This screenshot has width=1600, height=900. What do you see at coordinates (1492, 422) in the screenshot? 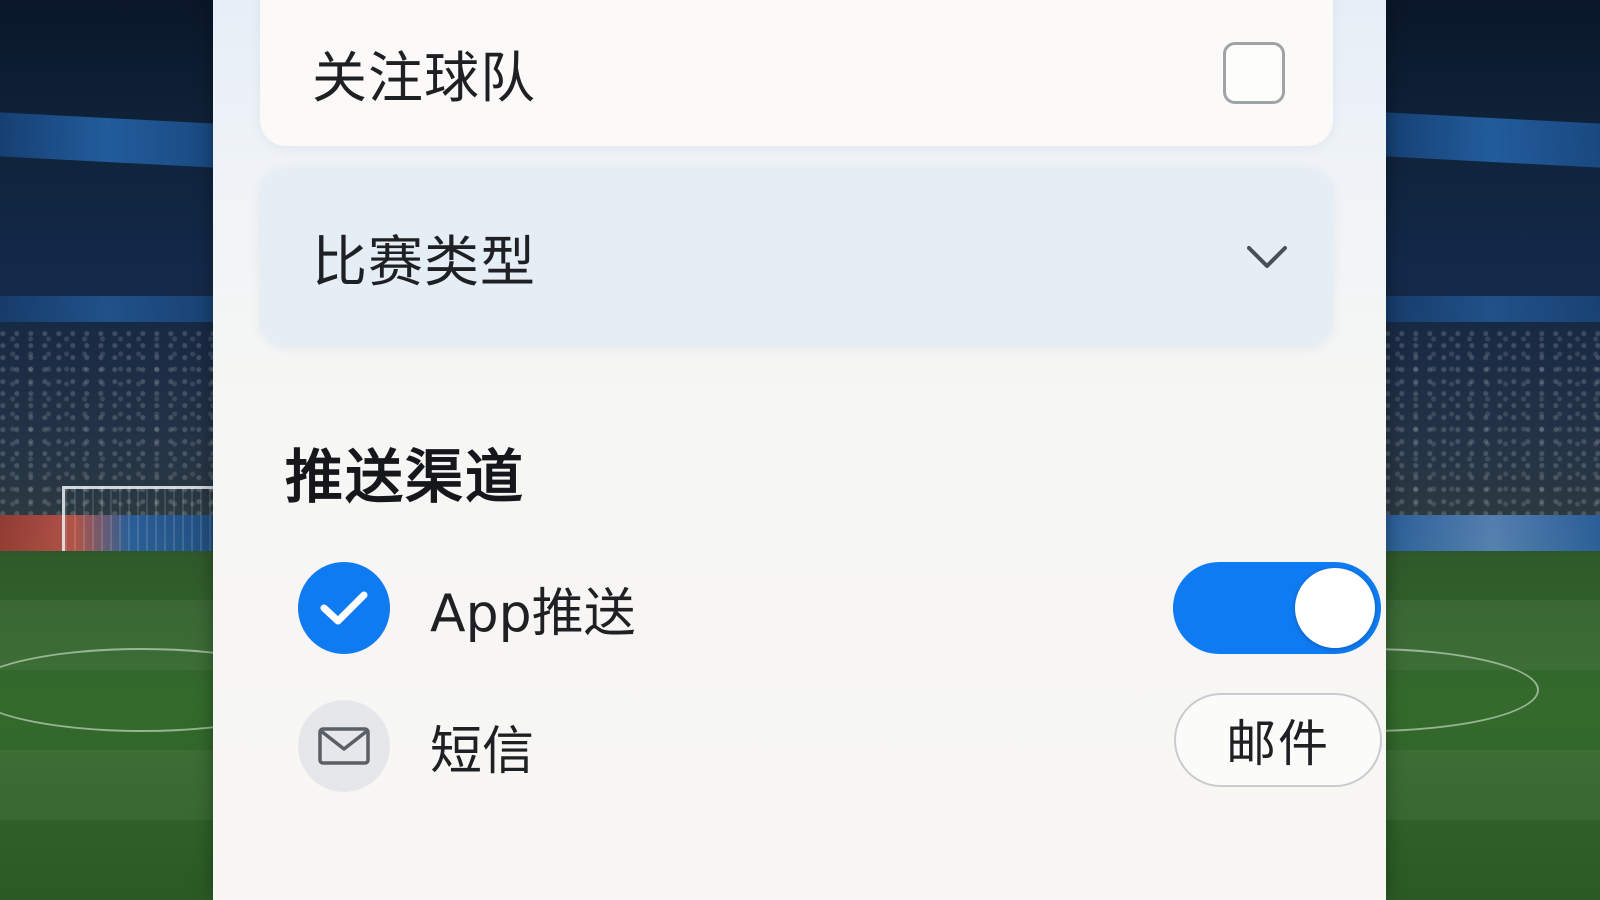
I see `stadium-crowd` at bounding box center [1492, 422].